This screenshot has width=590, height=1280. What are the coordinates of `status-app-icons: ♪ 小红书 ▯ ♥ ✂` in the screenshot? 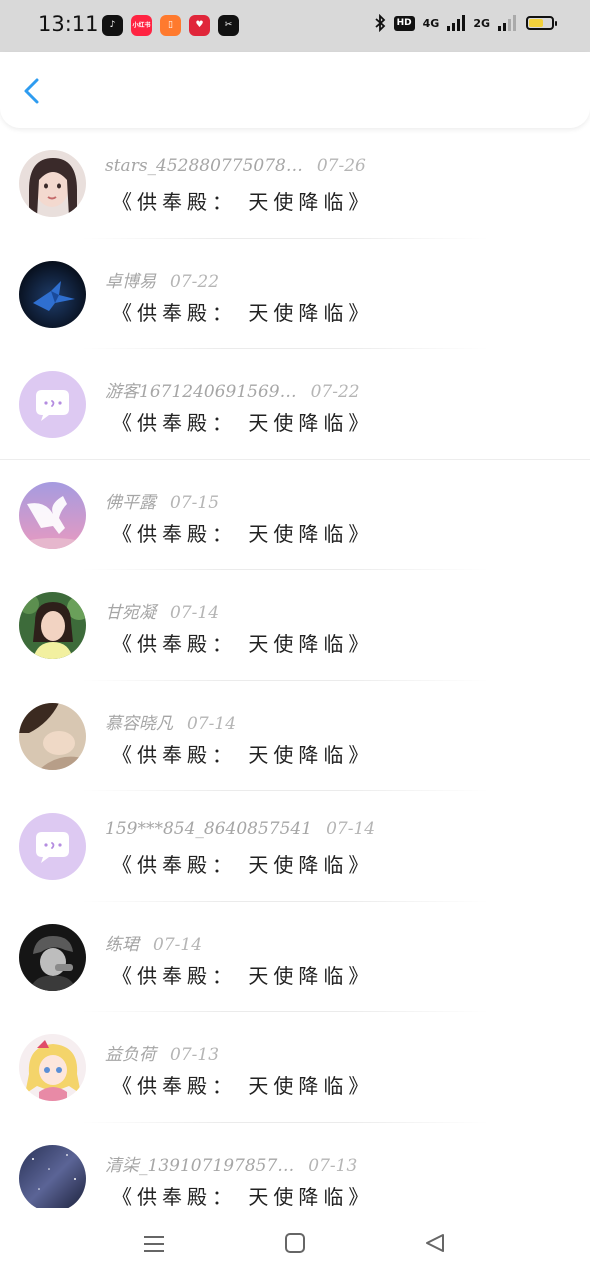 It's located at (170, 25).